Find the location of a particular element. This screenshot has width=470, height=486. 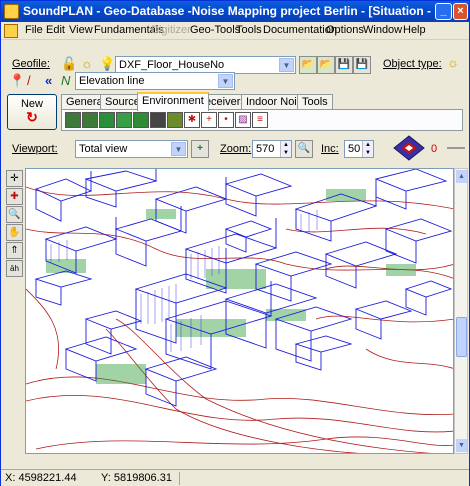

document-icon is located at coordinates (11, 31).